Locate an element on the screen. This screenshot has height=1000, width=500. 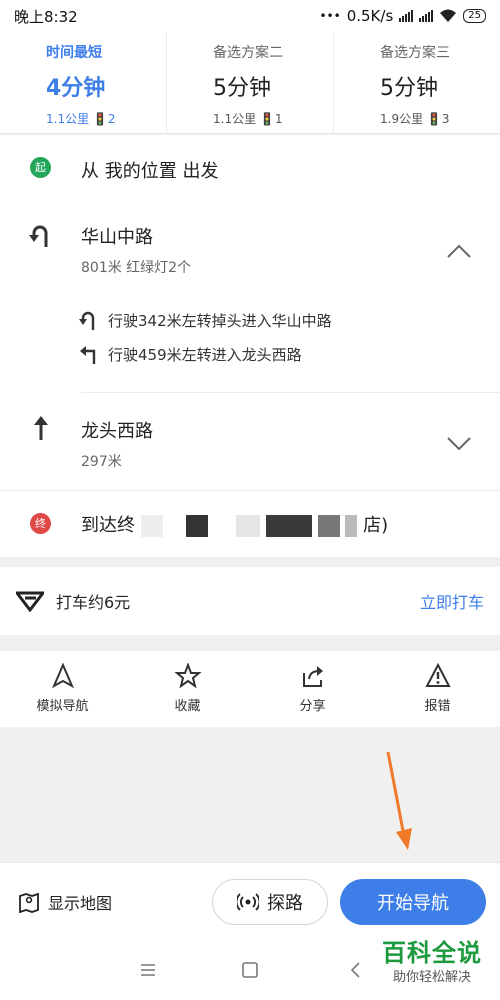
sub-step-2: 行驶459米左转进入龙头西路 is located at coordinates (190, 354).